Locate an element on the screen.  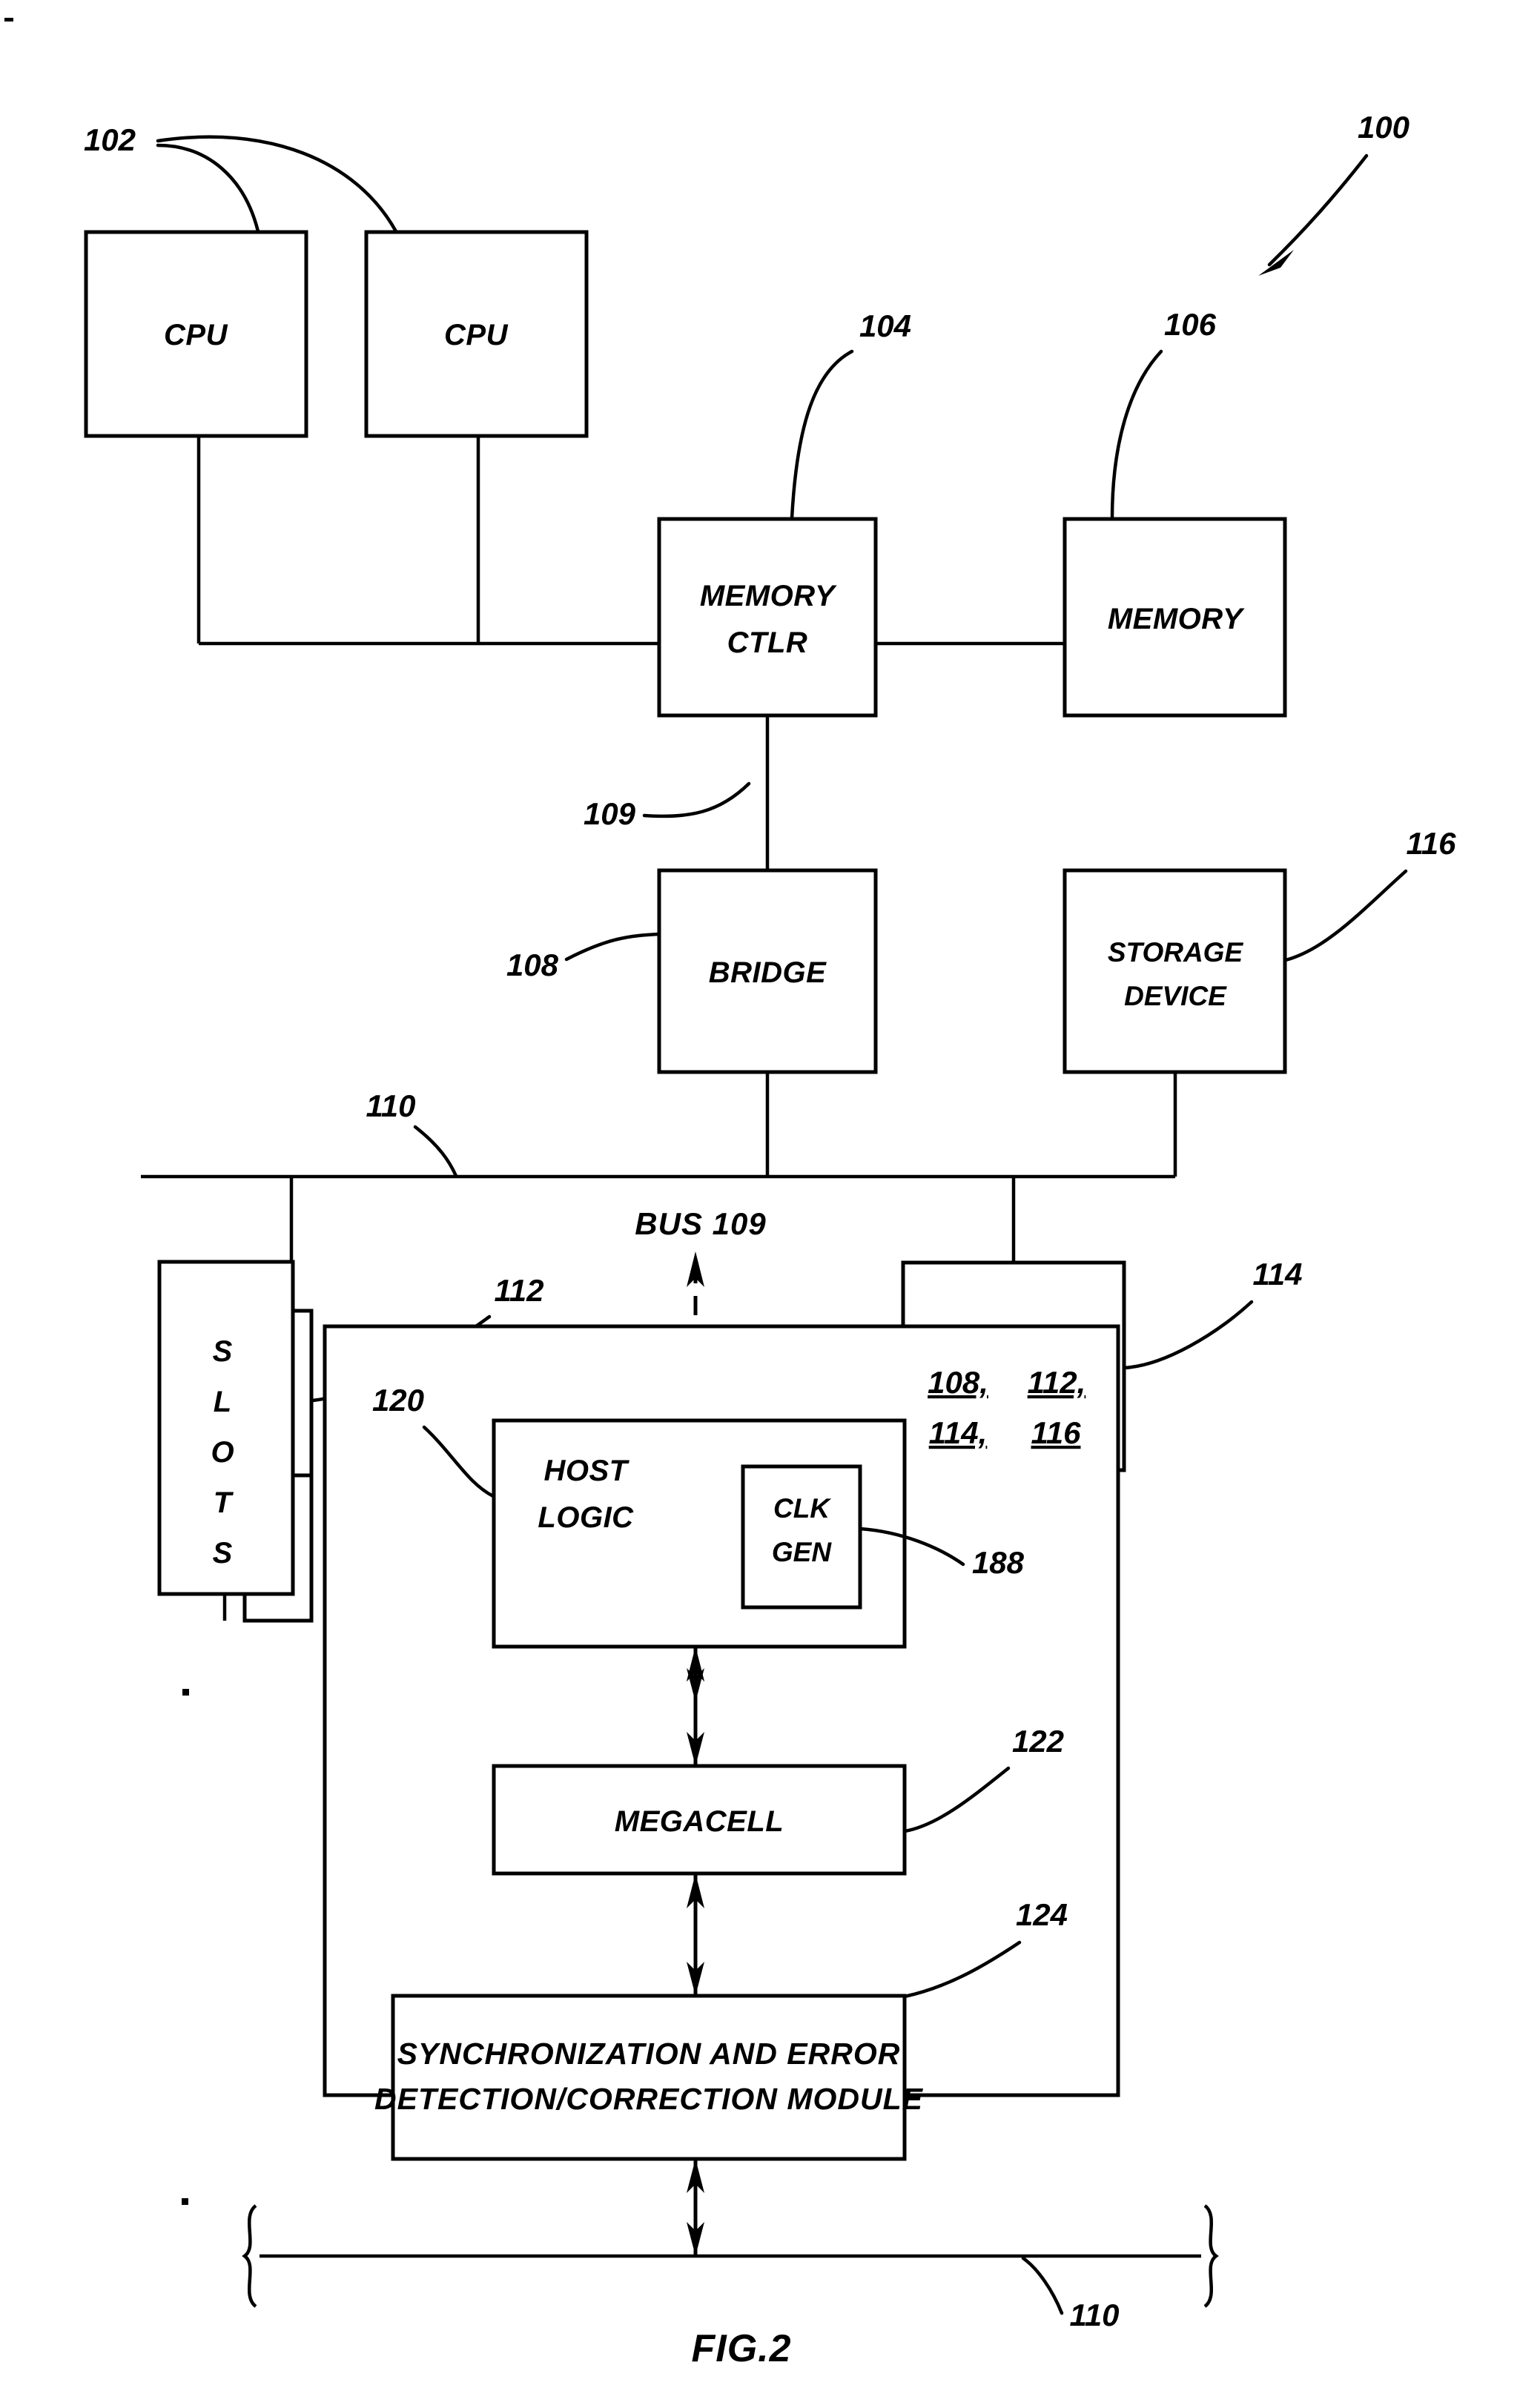
cpu-block-1: CPU is located at coordinates (196, 334).